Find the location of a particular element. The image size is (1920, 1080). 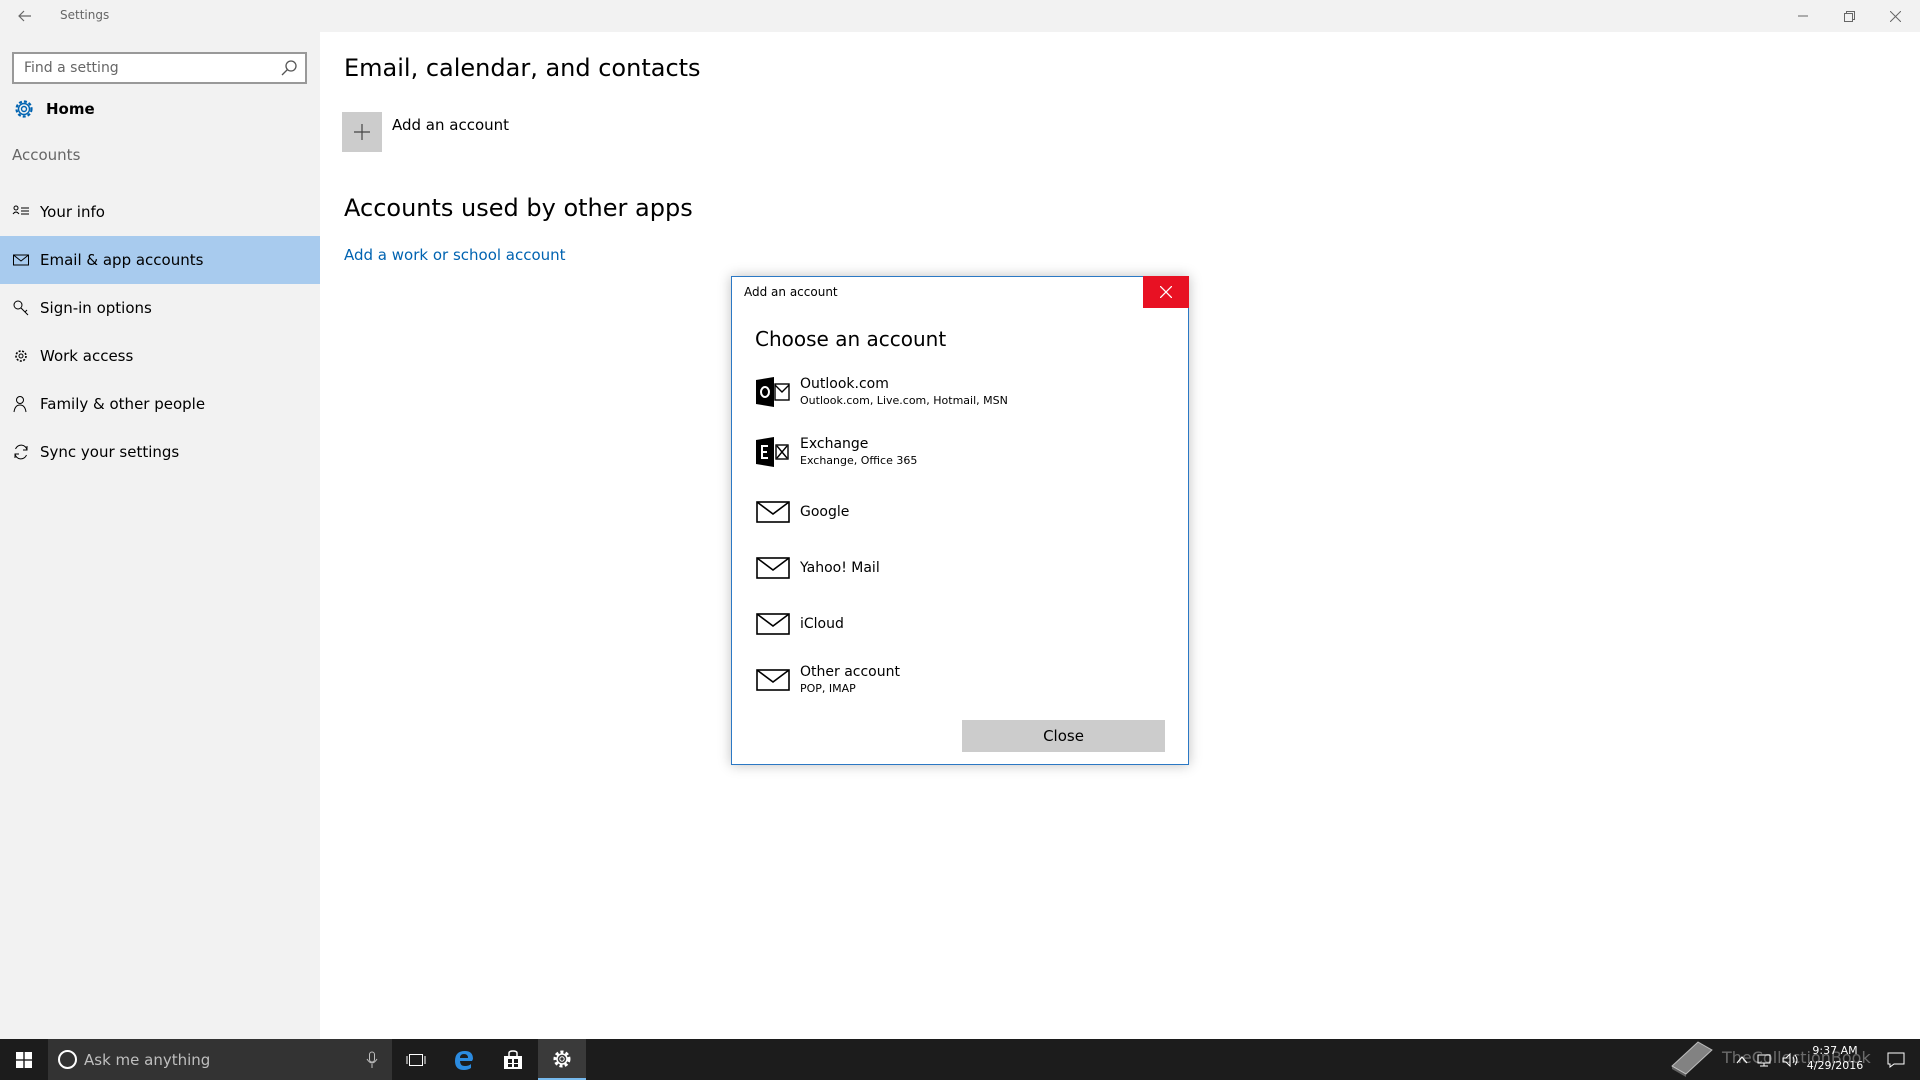

sidebar-item-label: Family & other people is located at coordinates (123, 404).